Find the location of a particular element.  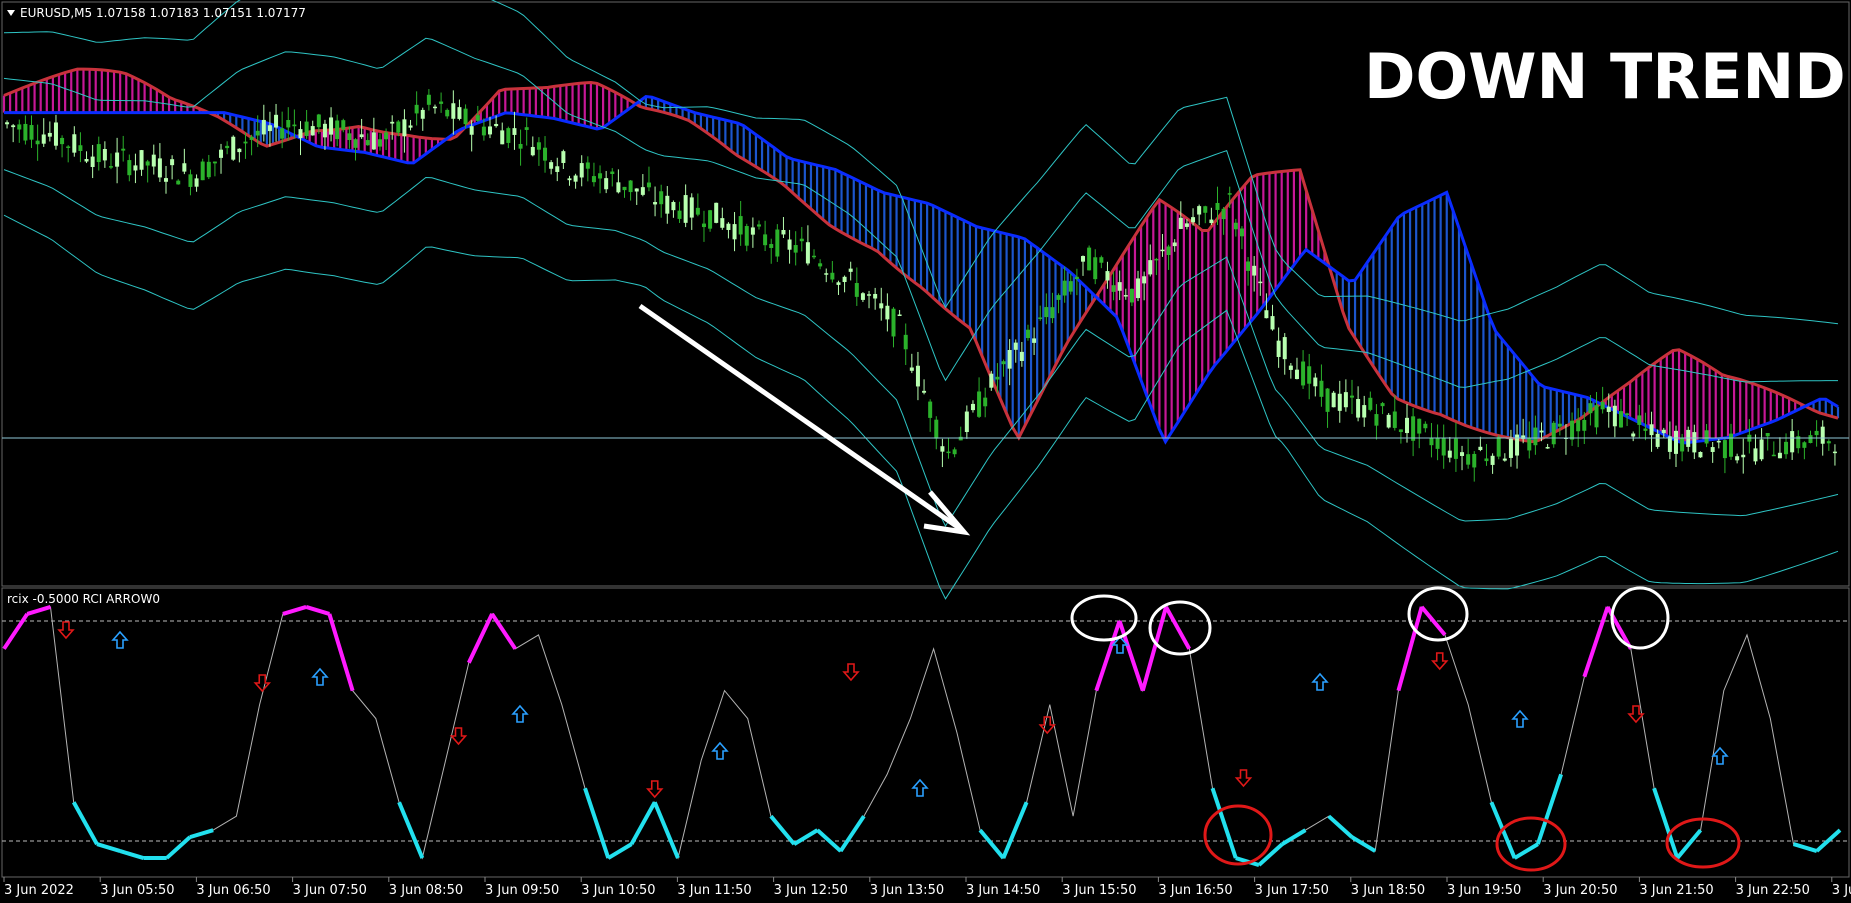

x-tick-label: 3 Jun 2022 is located at coordinates (39, 890).